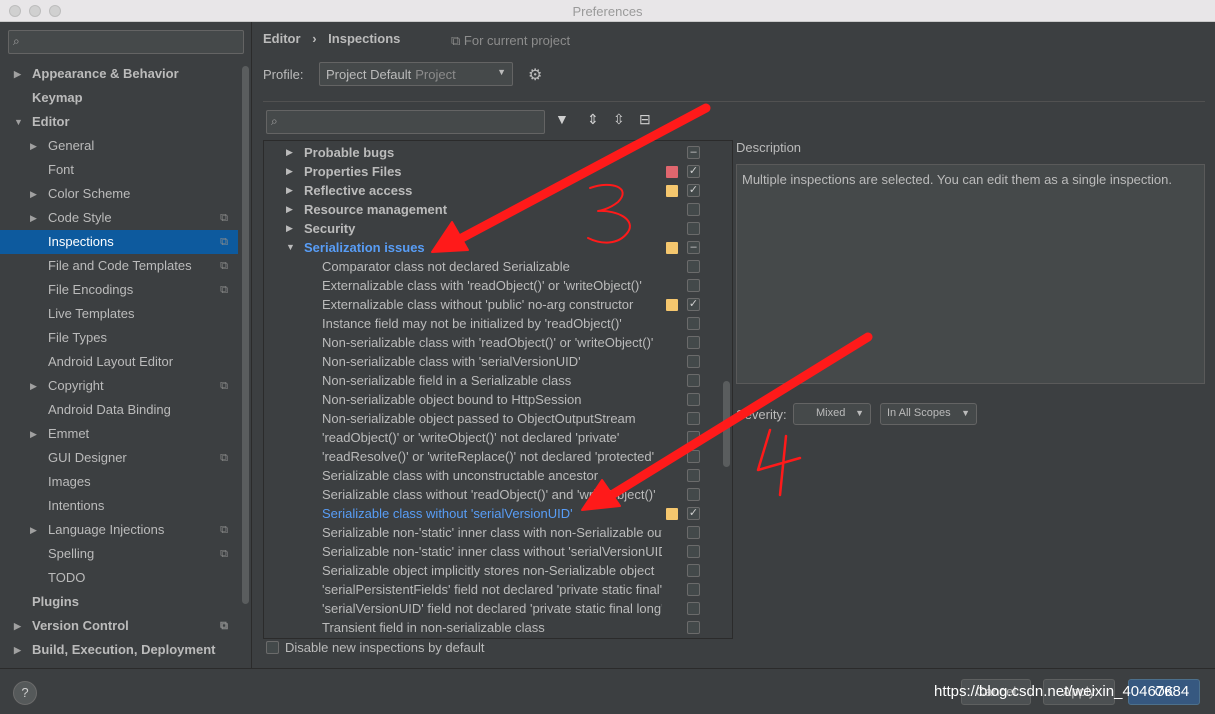  Describe the element at coordinates (593, 119) in the screenshot. I see `expand-all-icon: ⇕` at that location.